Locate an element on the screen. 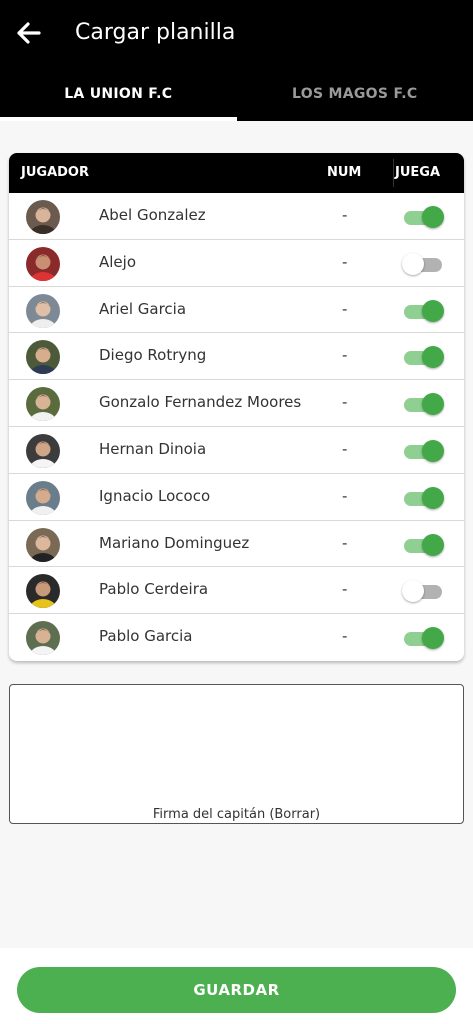 The image size is (473, 1024). table-row: Ariel Garcia - is located at coordinates (236, 310).